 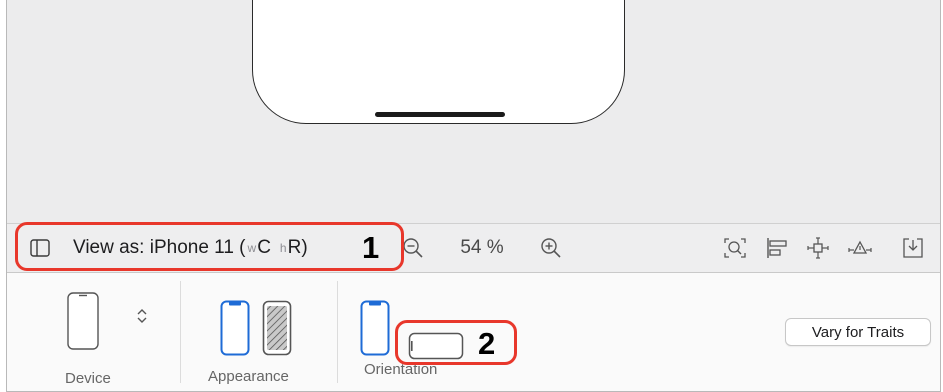 What do you see at coordinates (375, 330) in the screenshot?
I see `portrait-orientation-icon` at bounding box center [375, 330].